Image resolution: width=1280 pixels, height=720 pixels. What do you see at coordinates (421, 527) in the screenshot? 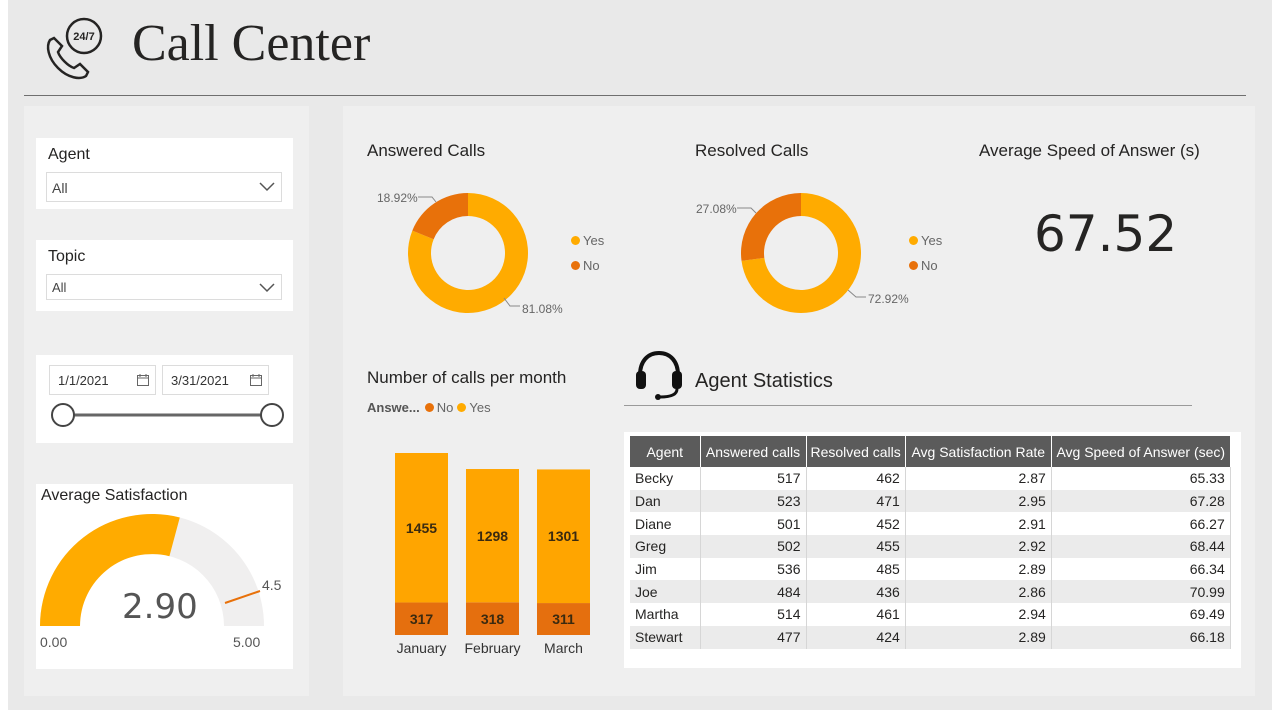
I see `bar-label-yes: 1455` at bounding box center [421, 527].